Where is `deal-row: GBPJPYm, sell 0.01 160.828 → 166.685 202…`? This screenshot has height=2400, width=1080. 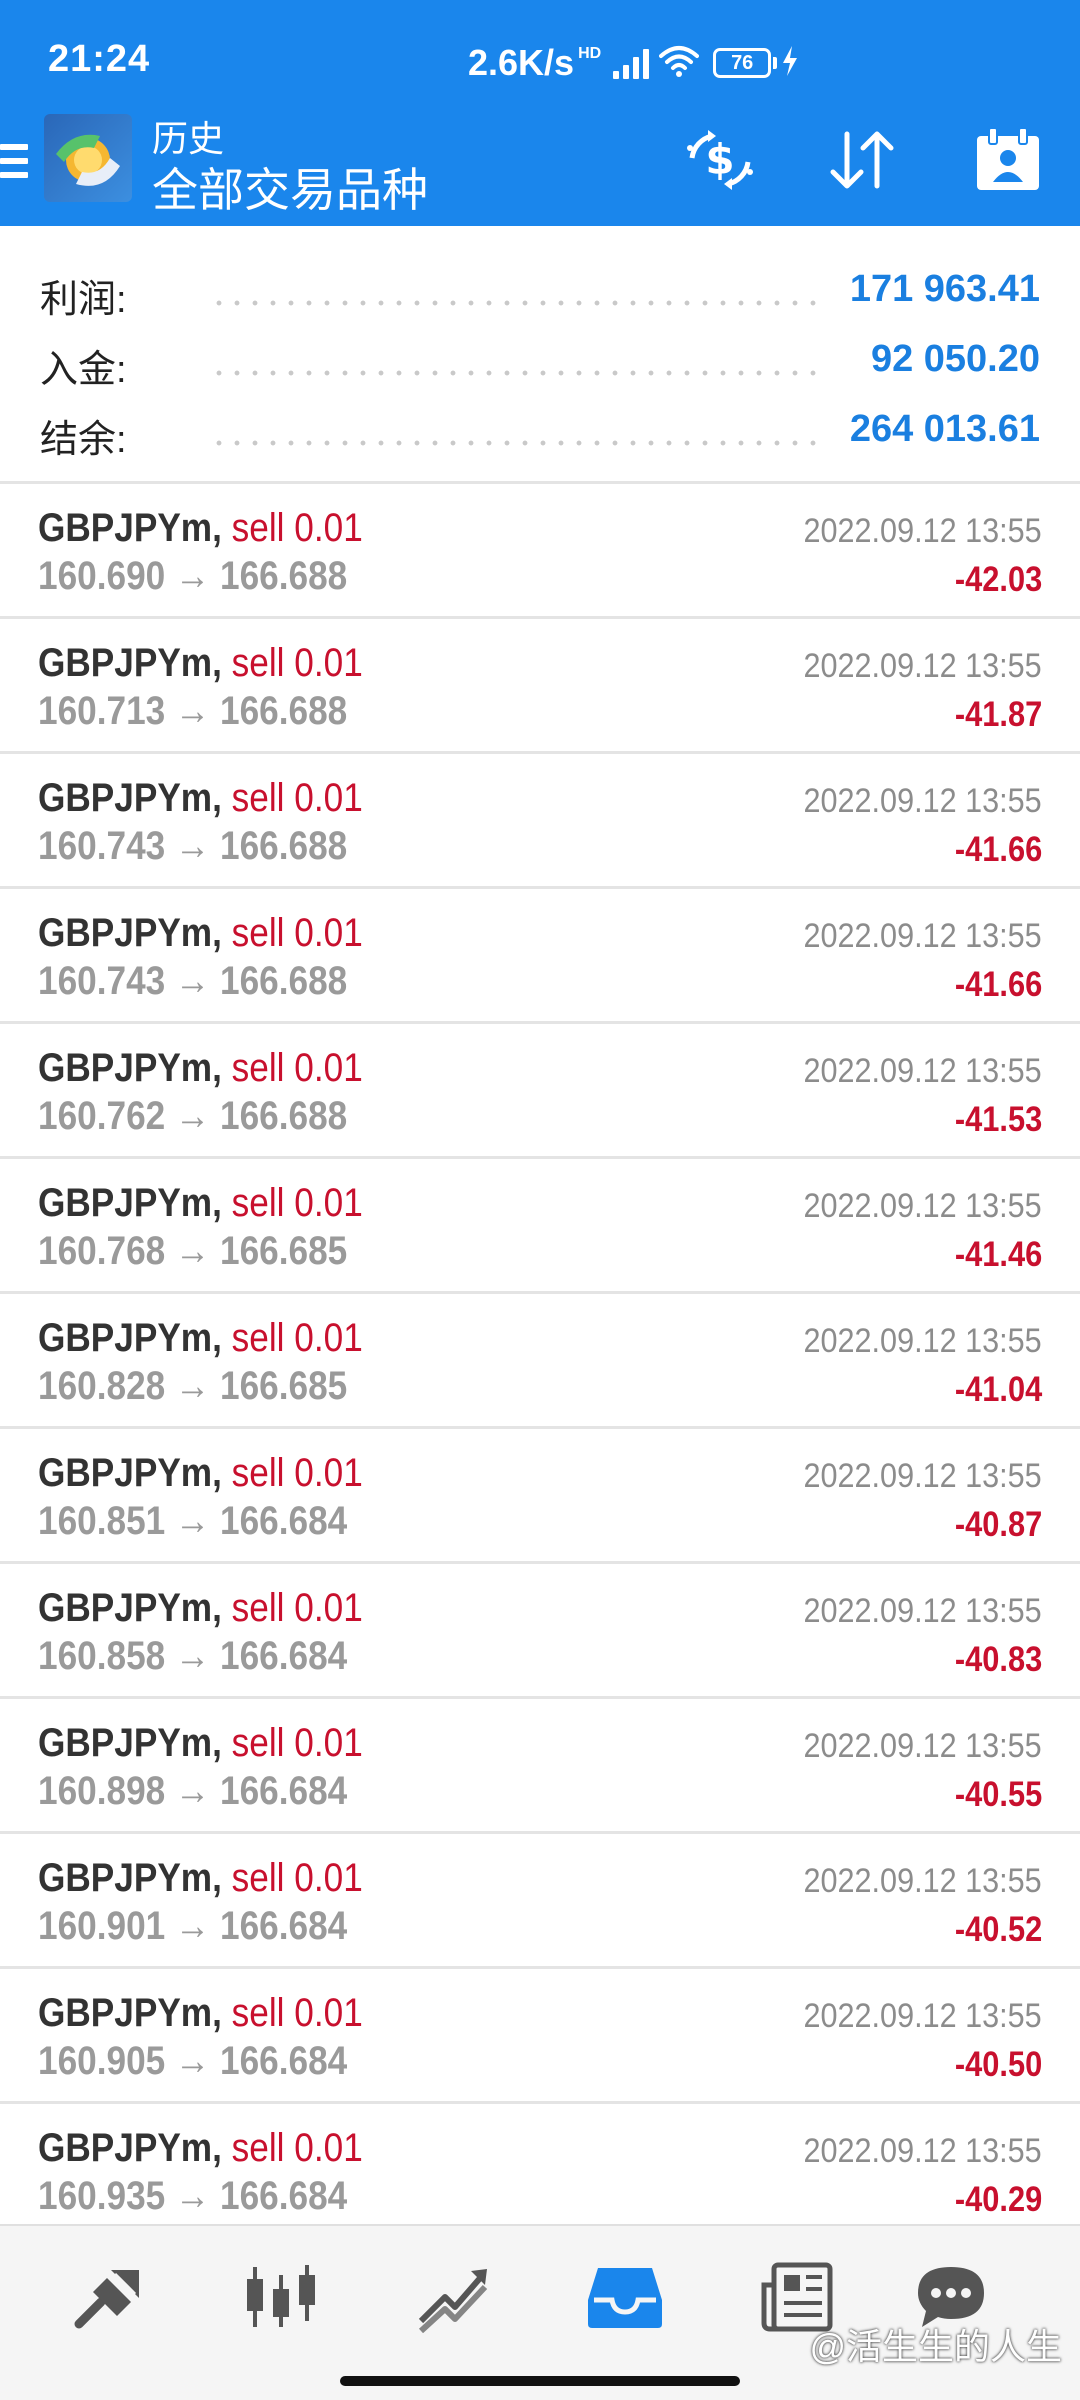 deal-row: GBPJPYm, sell 0.01 160.828 → 166.685 202… is located at coordinates (540, 1361).